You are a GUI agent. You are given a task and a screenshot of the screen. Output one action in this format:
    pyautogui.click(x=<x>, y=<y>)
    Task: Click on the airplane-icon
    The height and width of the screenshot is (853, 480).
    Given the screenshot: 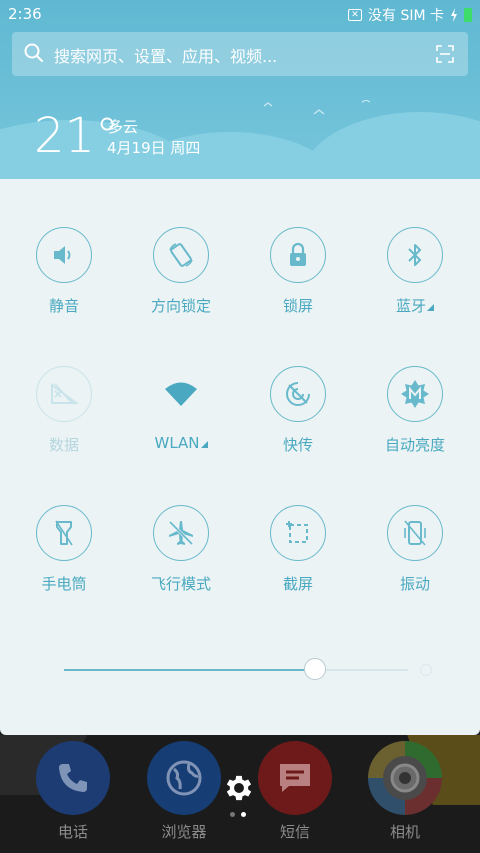 What is the action you would take?
    pyautogui.click(x=181, y=533)
    